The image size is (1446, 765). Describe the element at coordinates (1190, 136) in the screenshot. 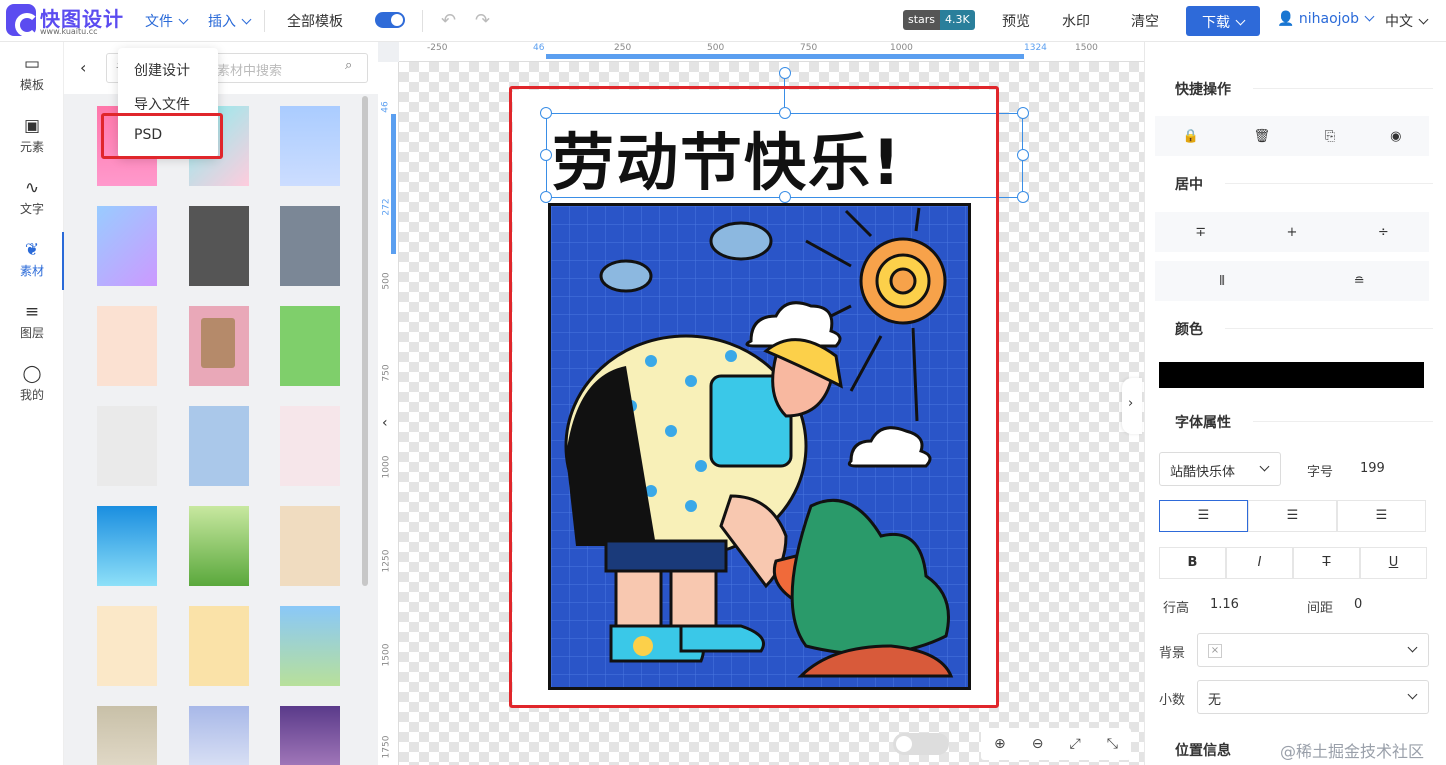

I see `lock-icon: 🔒` at that location.